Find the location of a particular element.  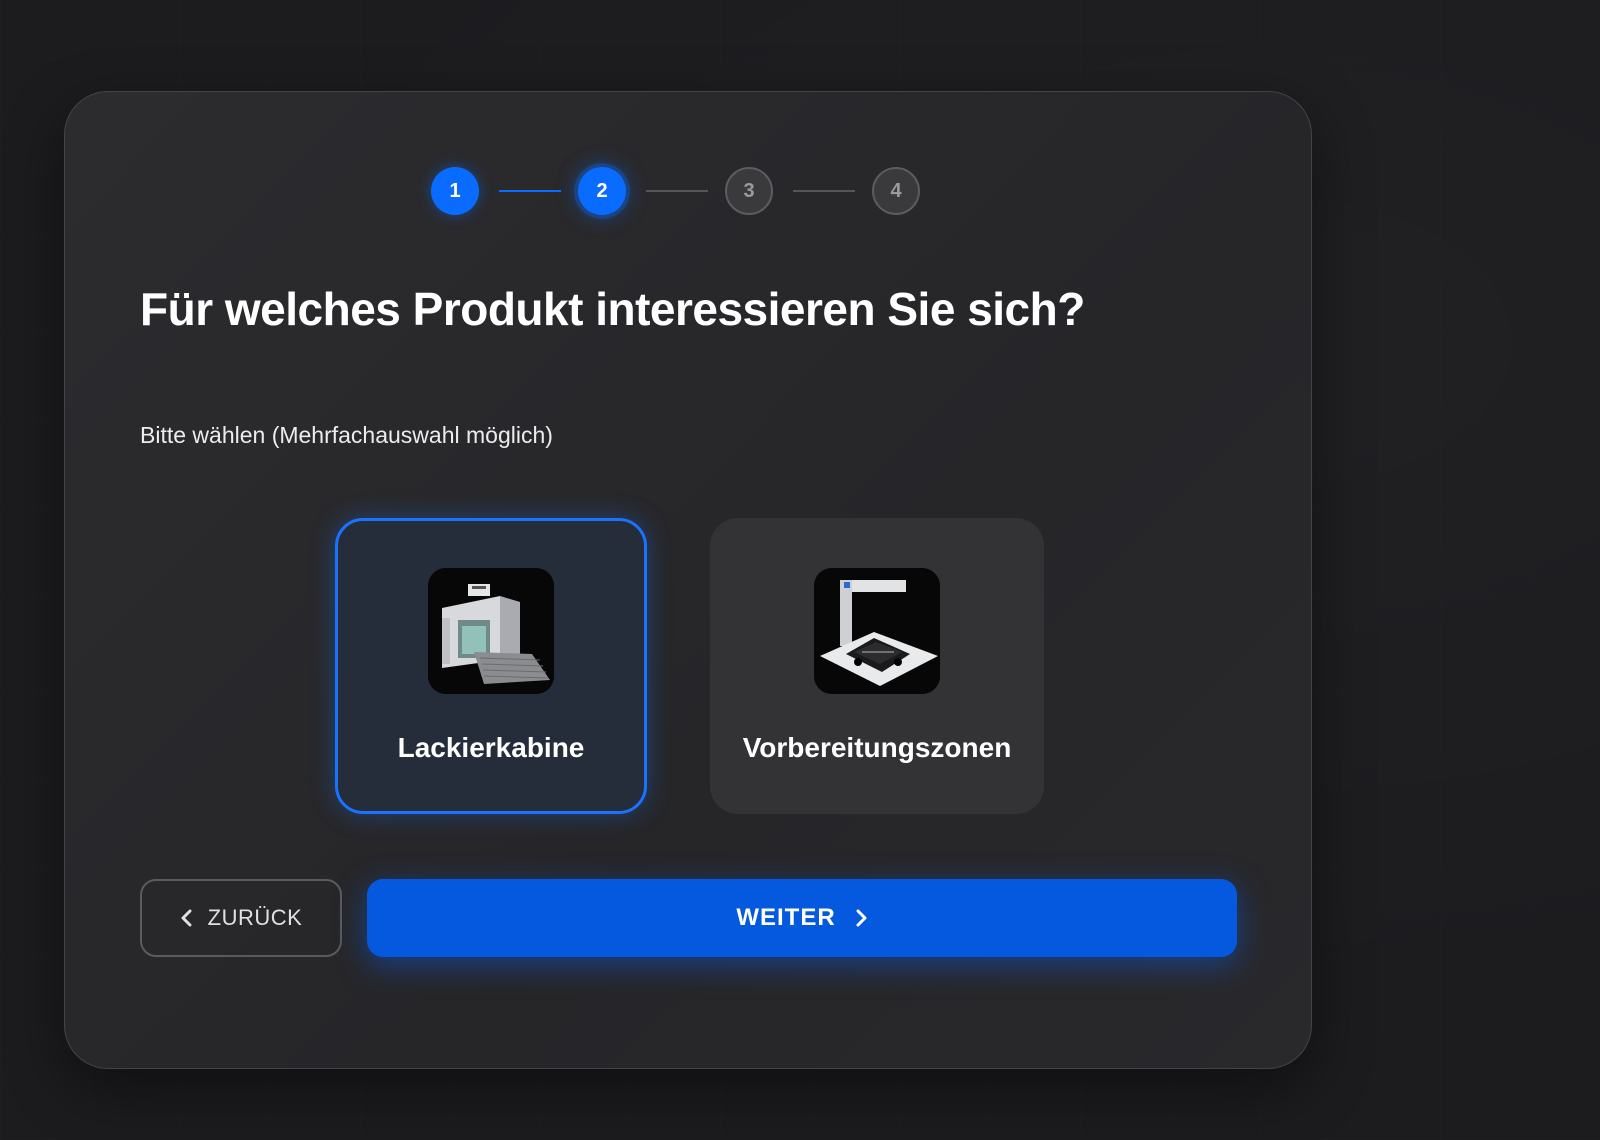

step-2-indicator: 2 is located at coordinates (602, 191).